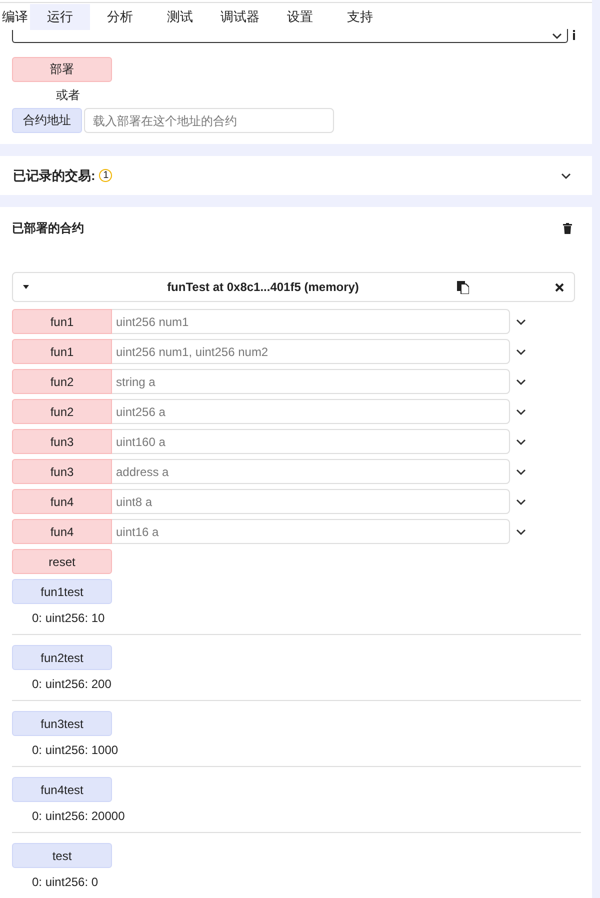 The width and height of the screenshot is (600, 898). I want to click on argument-field: string a, so click(311, 381).